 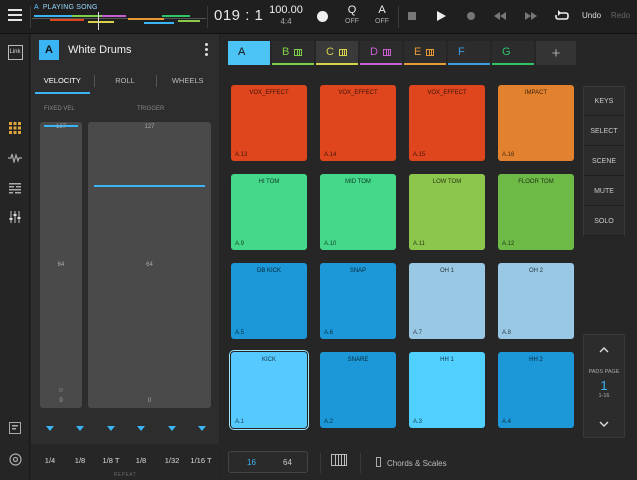 What do you see at coordinates (604, 350) in the screenshot?
I see `chevron-up-icon` at bounding box center [604, 350].